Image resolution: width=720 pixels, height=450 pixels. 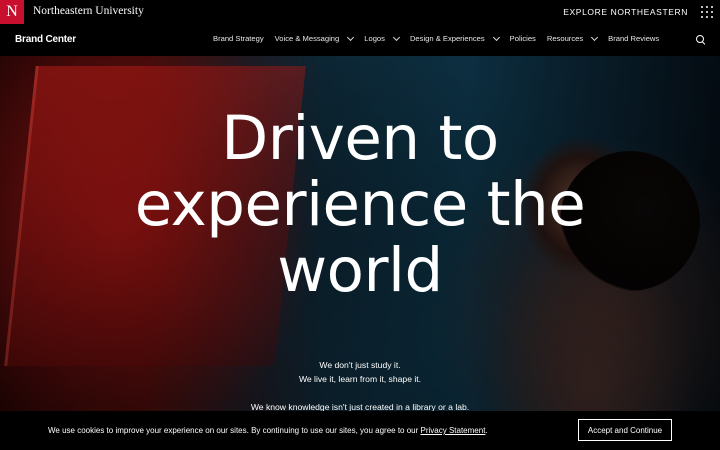 I want to click on nav-item-policies: Policies, so click(x=523, y=38).